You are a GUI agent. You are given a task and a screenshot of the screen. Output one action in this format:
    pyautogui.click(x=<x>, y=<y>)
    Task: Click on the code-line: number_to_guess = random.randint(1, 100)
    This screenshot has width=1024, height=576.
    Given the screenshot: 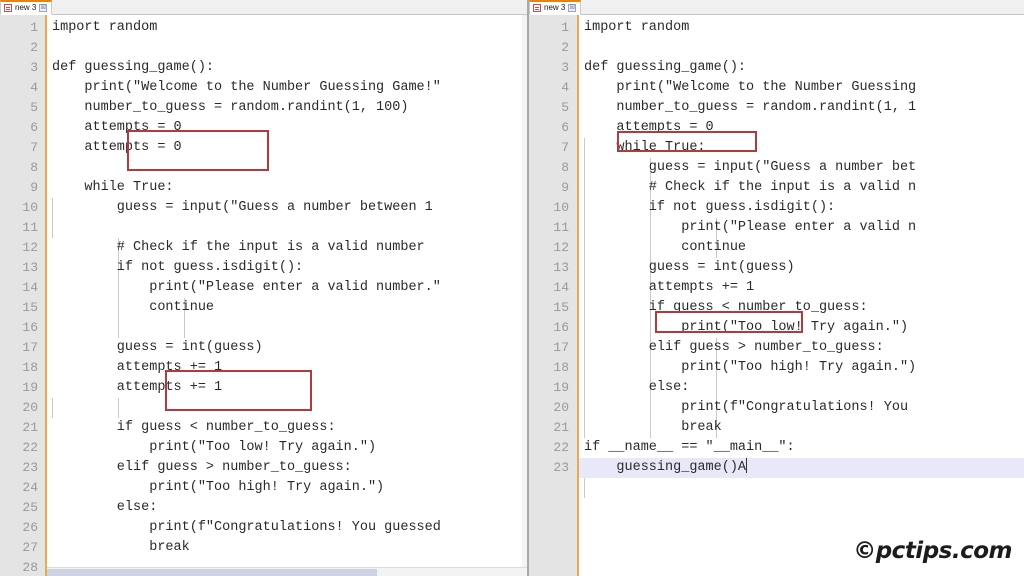 What is the action you would take?
    pyautogui.click(x=289, y=108)
    